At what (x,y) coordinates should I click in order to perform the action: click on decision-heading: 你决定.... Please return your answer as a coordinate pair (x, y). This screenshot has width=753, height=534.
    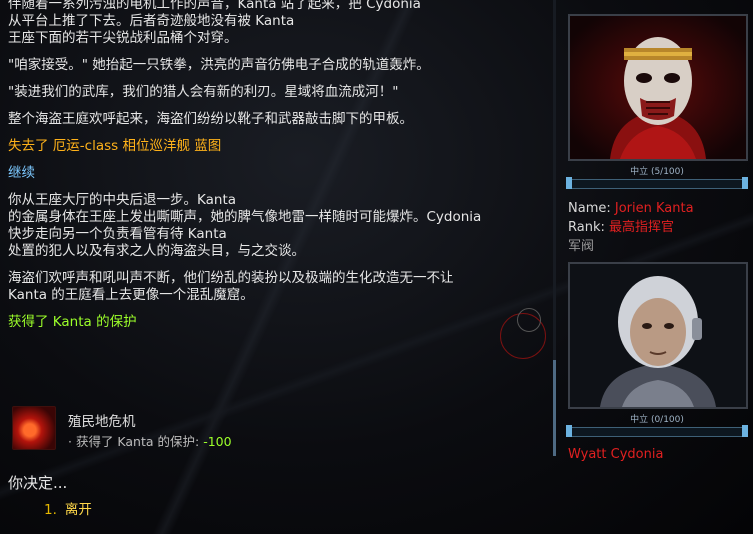
    Looking at the image, I should click on (38, 483).